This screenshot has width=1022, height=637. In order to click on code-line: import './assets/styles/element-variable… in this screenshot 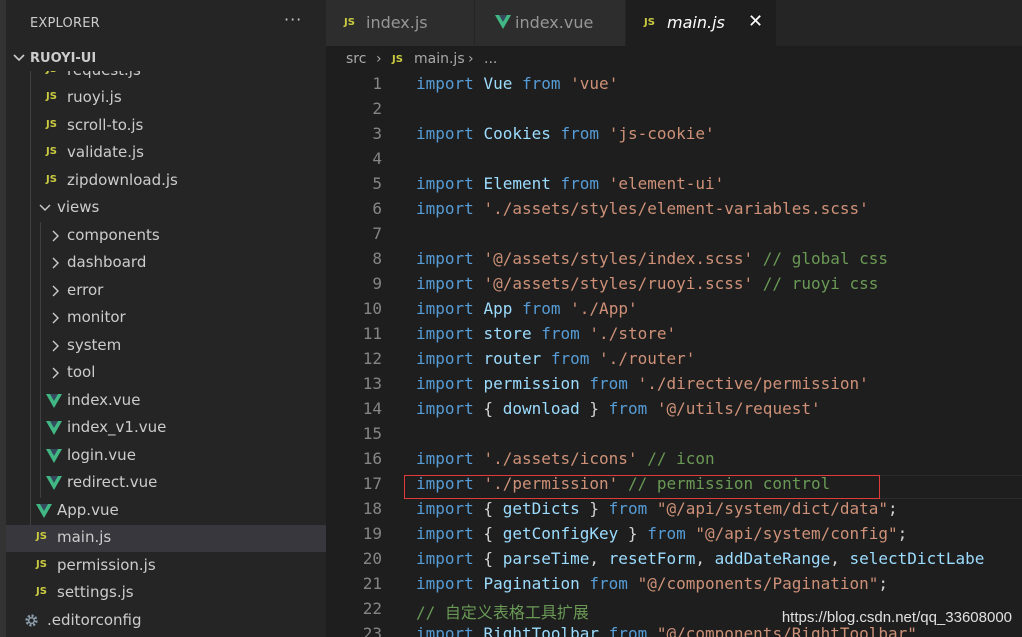, I will do `click(642, 208)`.